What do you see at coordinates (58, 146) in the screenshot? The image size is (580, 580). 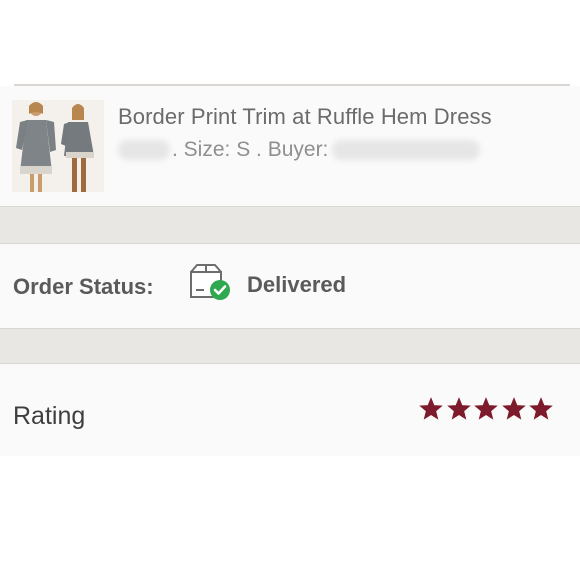 I see `dress-photo-icon` at bounding box center [58, 146].